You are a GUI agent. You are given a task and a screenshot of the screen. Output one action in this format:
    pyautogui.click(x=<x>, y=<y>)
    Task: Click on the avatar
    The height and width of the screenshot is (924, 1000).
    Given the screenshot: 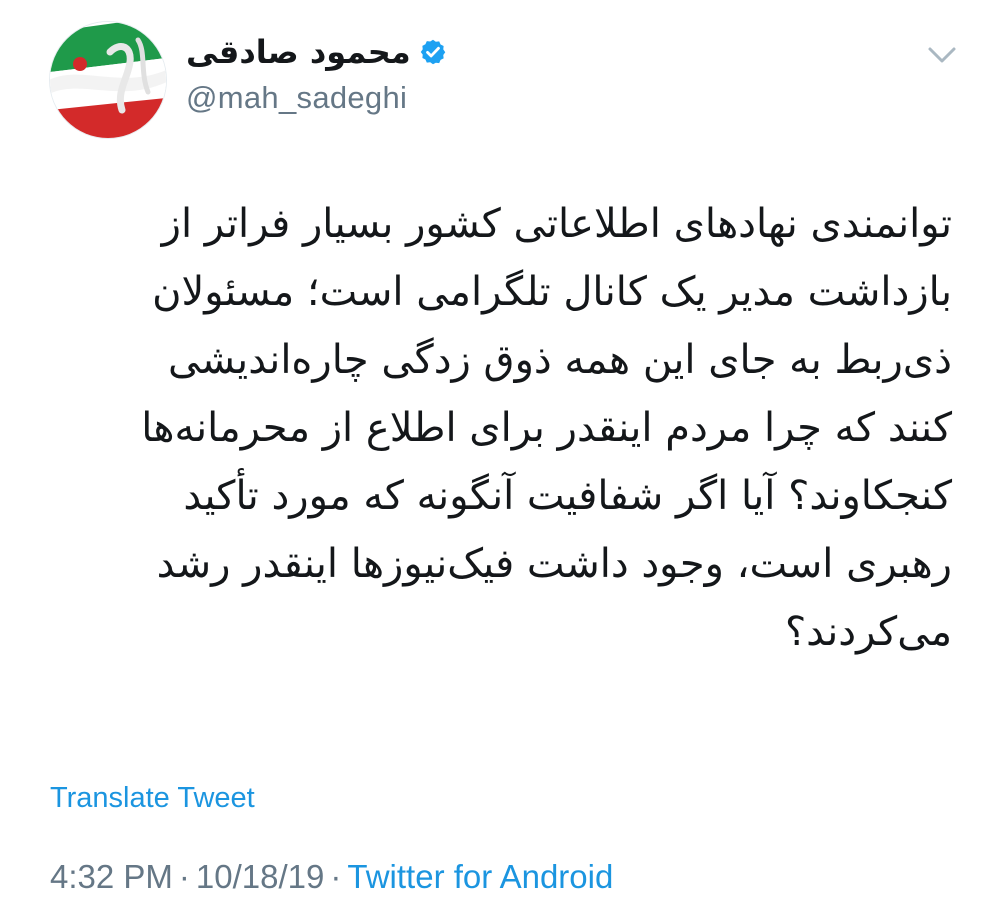 What is the action you would take?
    pyautogui.click(x=108, y=80)
    